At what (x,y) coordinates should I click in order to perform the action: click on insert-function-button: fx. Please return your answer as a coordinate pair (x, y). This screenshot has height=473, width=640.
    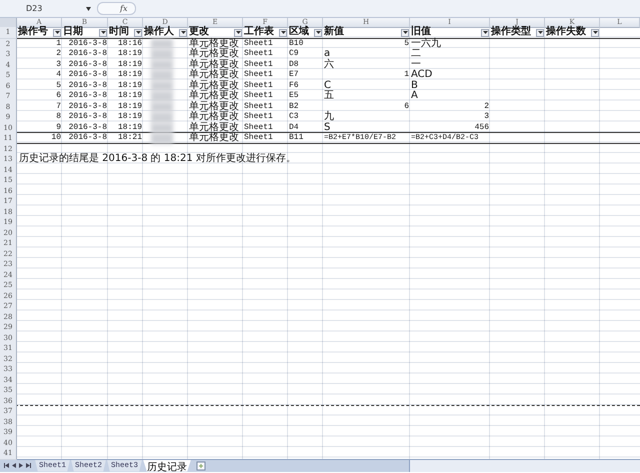
    Looking at the image, I should click on (116, 8).